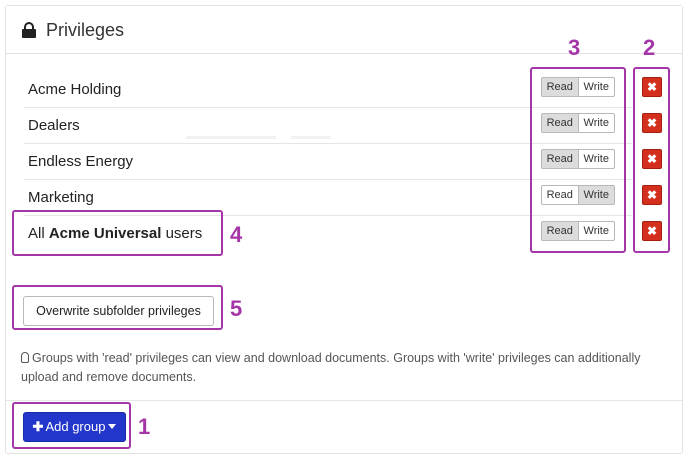 The image size is (688, 459). What do you see at coordinates (344, 400) in the screenshot?
I see `footer-divider` at bounding box center [344, 400].